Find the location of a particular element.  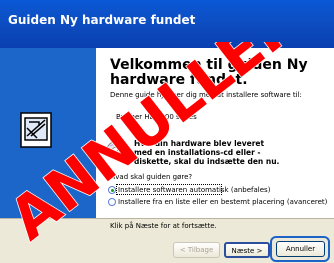

hardware-wizard-icon is located at coordinates (36, 130).